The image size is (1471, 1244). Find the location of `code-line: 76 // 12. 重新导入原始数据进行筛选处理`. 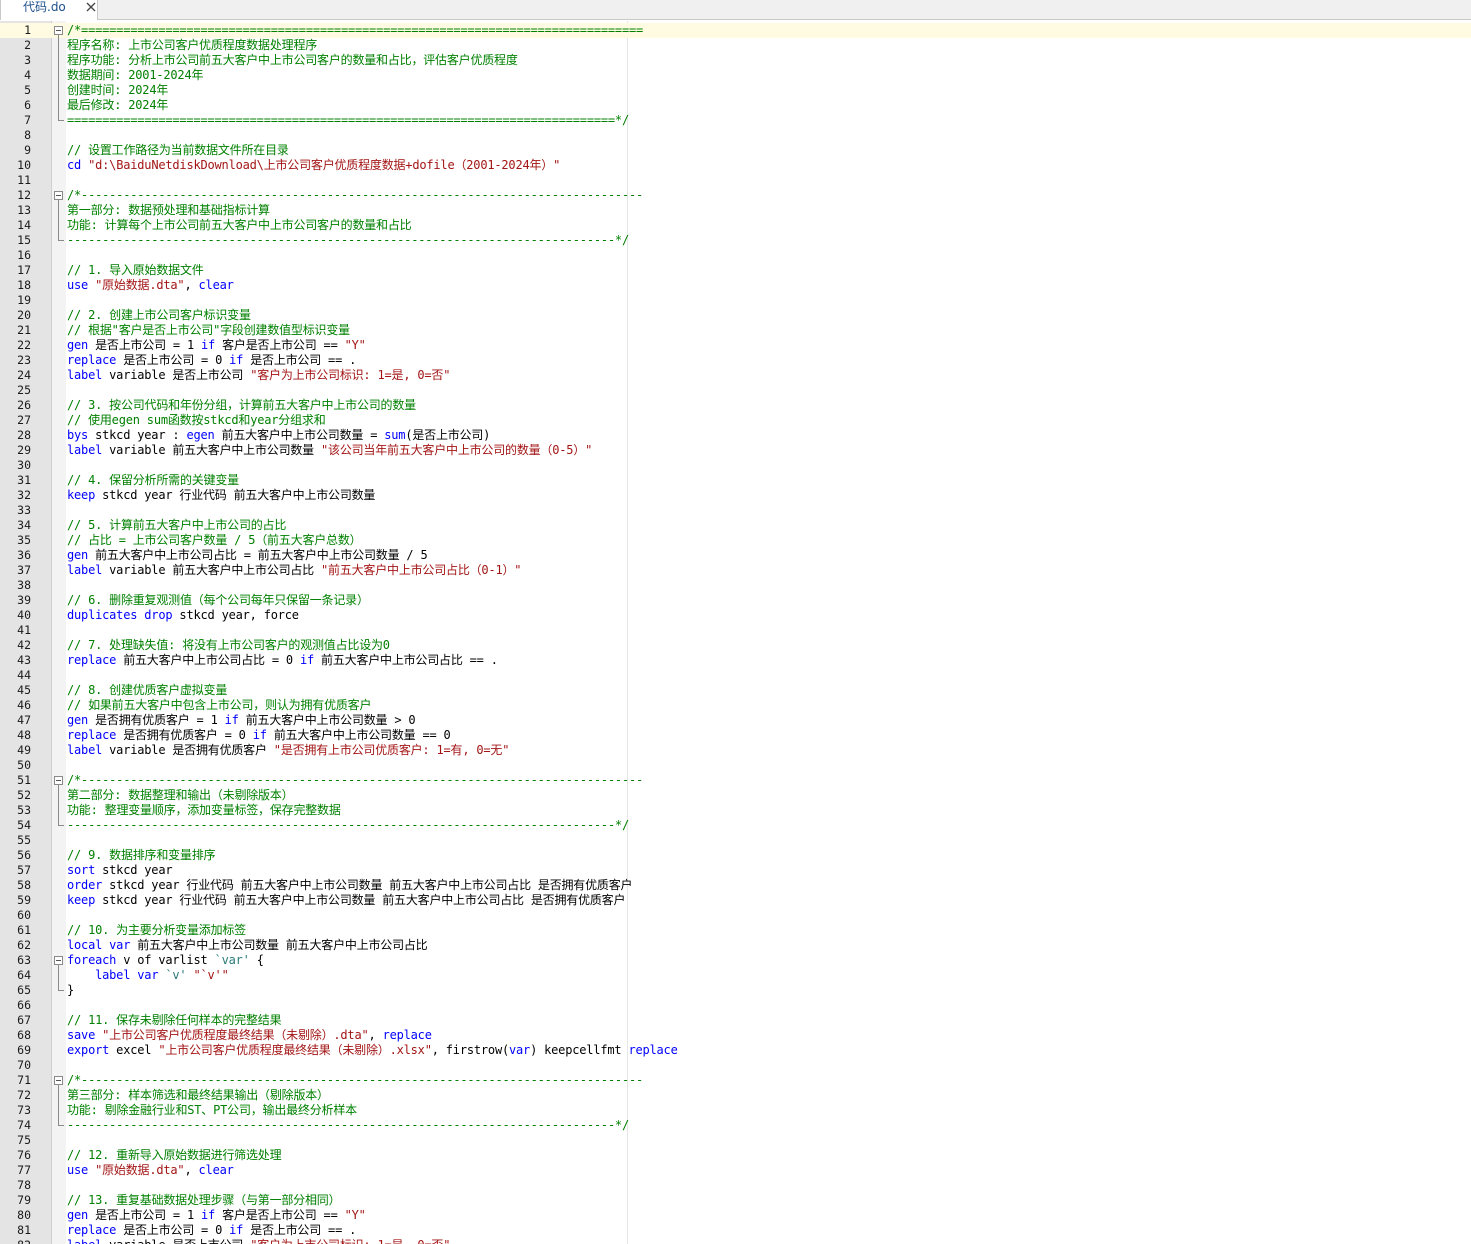

code-line: 76 // 12. 重新导入原始数据进行筛选处理 is located at coordinates (735, 1155).